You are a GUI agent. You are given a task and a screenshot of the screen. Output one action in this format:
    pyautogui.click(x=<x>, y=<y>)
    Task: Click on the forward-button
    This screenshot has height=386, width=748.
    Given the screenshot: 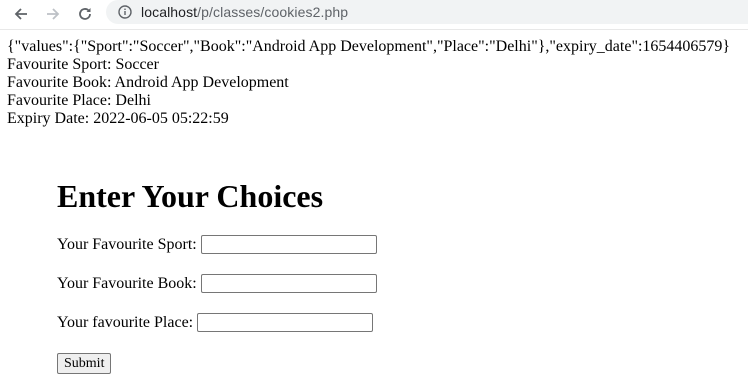 What is the action you would take?
    pyautogui.click(x=53, y=14)
    